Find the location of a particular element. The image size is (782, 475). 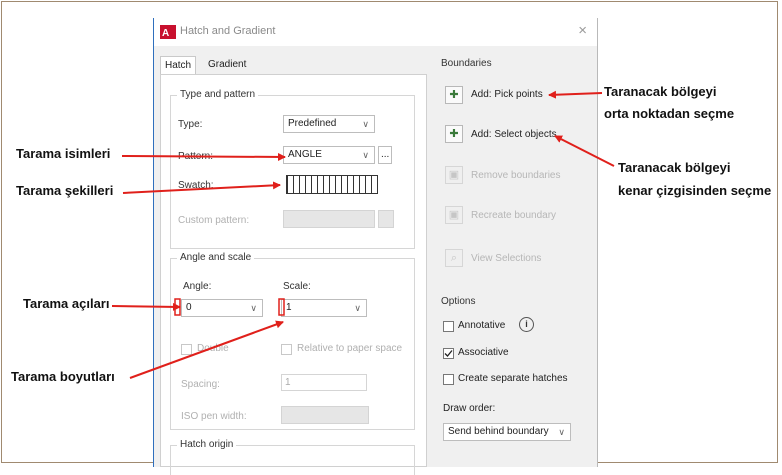

arrow-select-objects is located at coordinates (584, 151).